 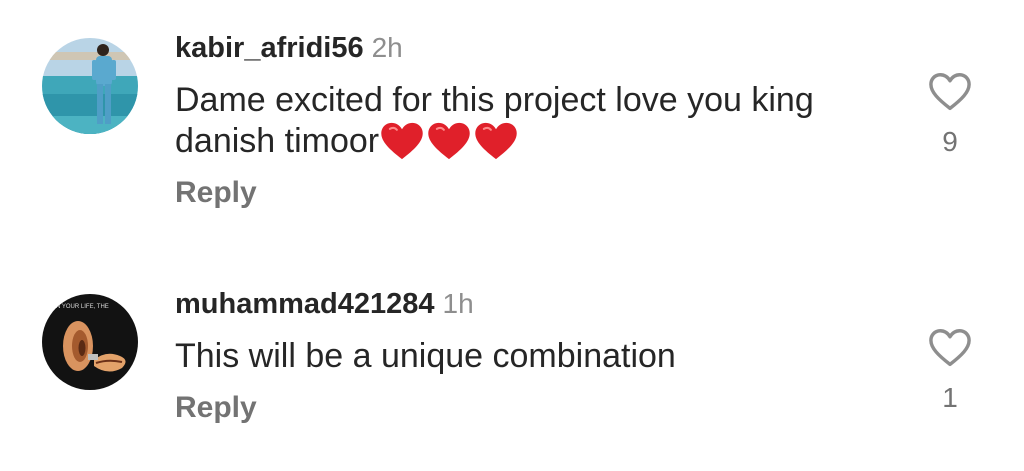 What do you see at coordinates (950, 397) in the screenshot?
I see `like-count: 1` at bounding box center [950, 397].